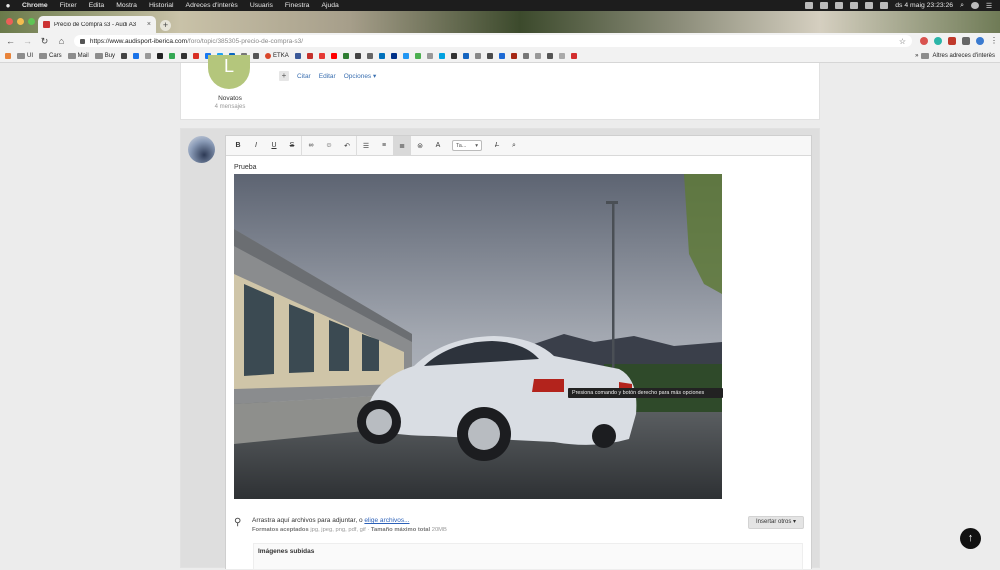 The height and width of the screenshot is (570, 1000). What do you see at coordinates (970, 538) in the screenshot?
I see `scroll-to-top-button: ↑` at bounding box center [970, 538].